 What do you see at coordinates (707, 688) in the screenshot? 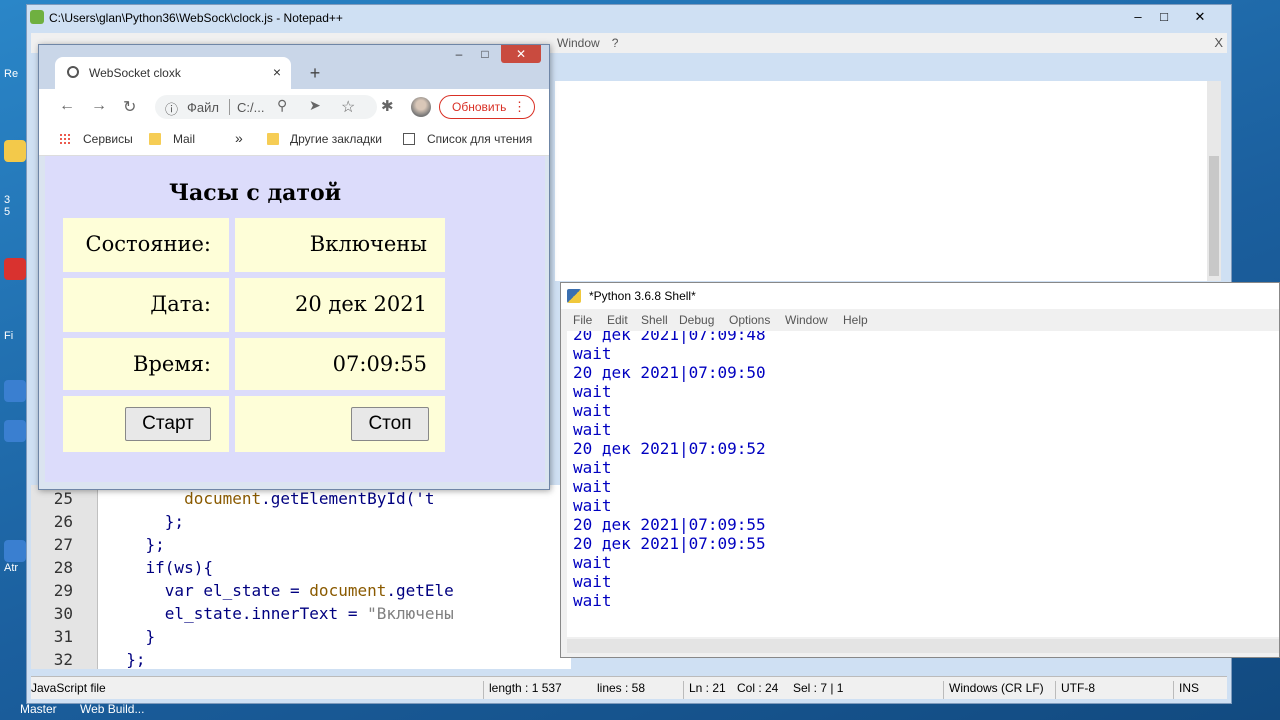
I see `status-line: Ln : 21` at bounding box center [707, 688].